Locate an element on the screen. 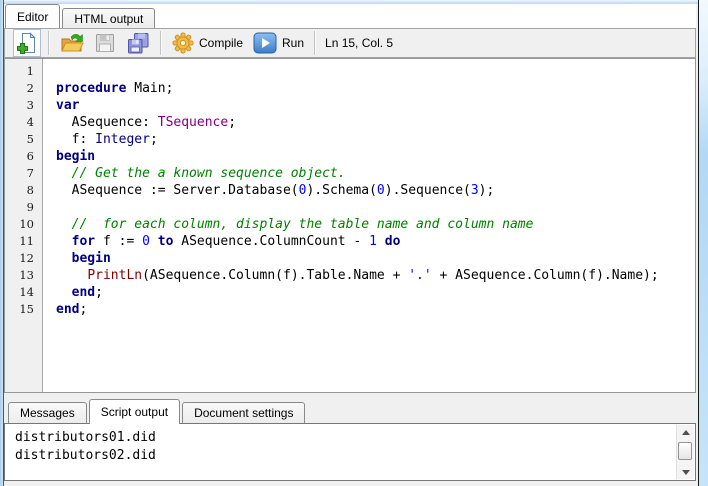 This screenshot has height=486, width=708. line-number: 4 is located at coordinates (30, 122).